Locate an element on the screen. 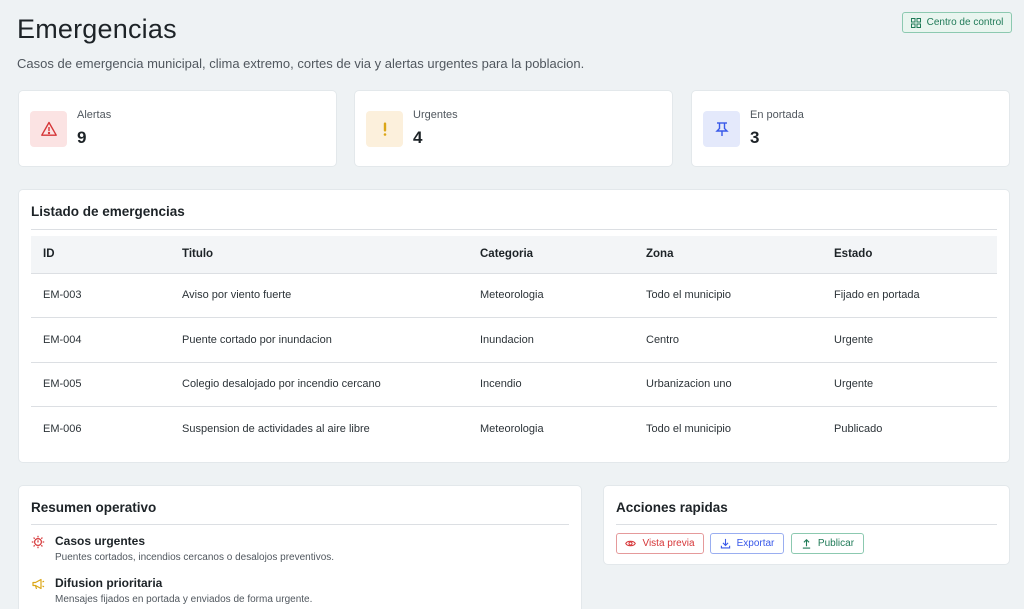 This screenshot has height=609, width=1024. column-header: Titulo is located at coordinates (319, 255).